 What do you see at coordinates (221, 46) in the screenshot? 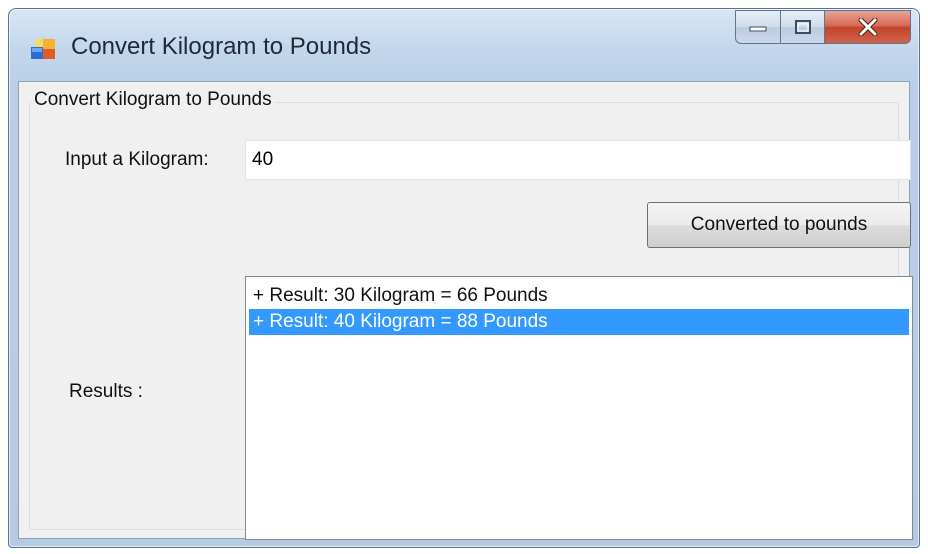
I see `window-title: Convert Kilogram to Pounds` at bounding box center [221, 46].